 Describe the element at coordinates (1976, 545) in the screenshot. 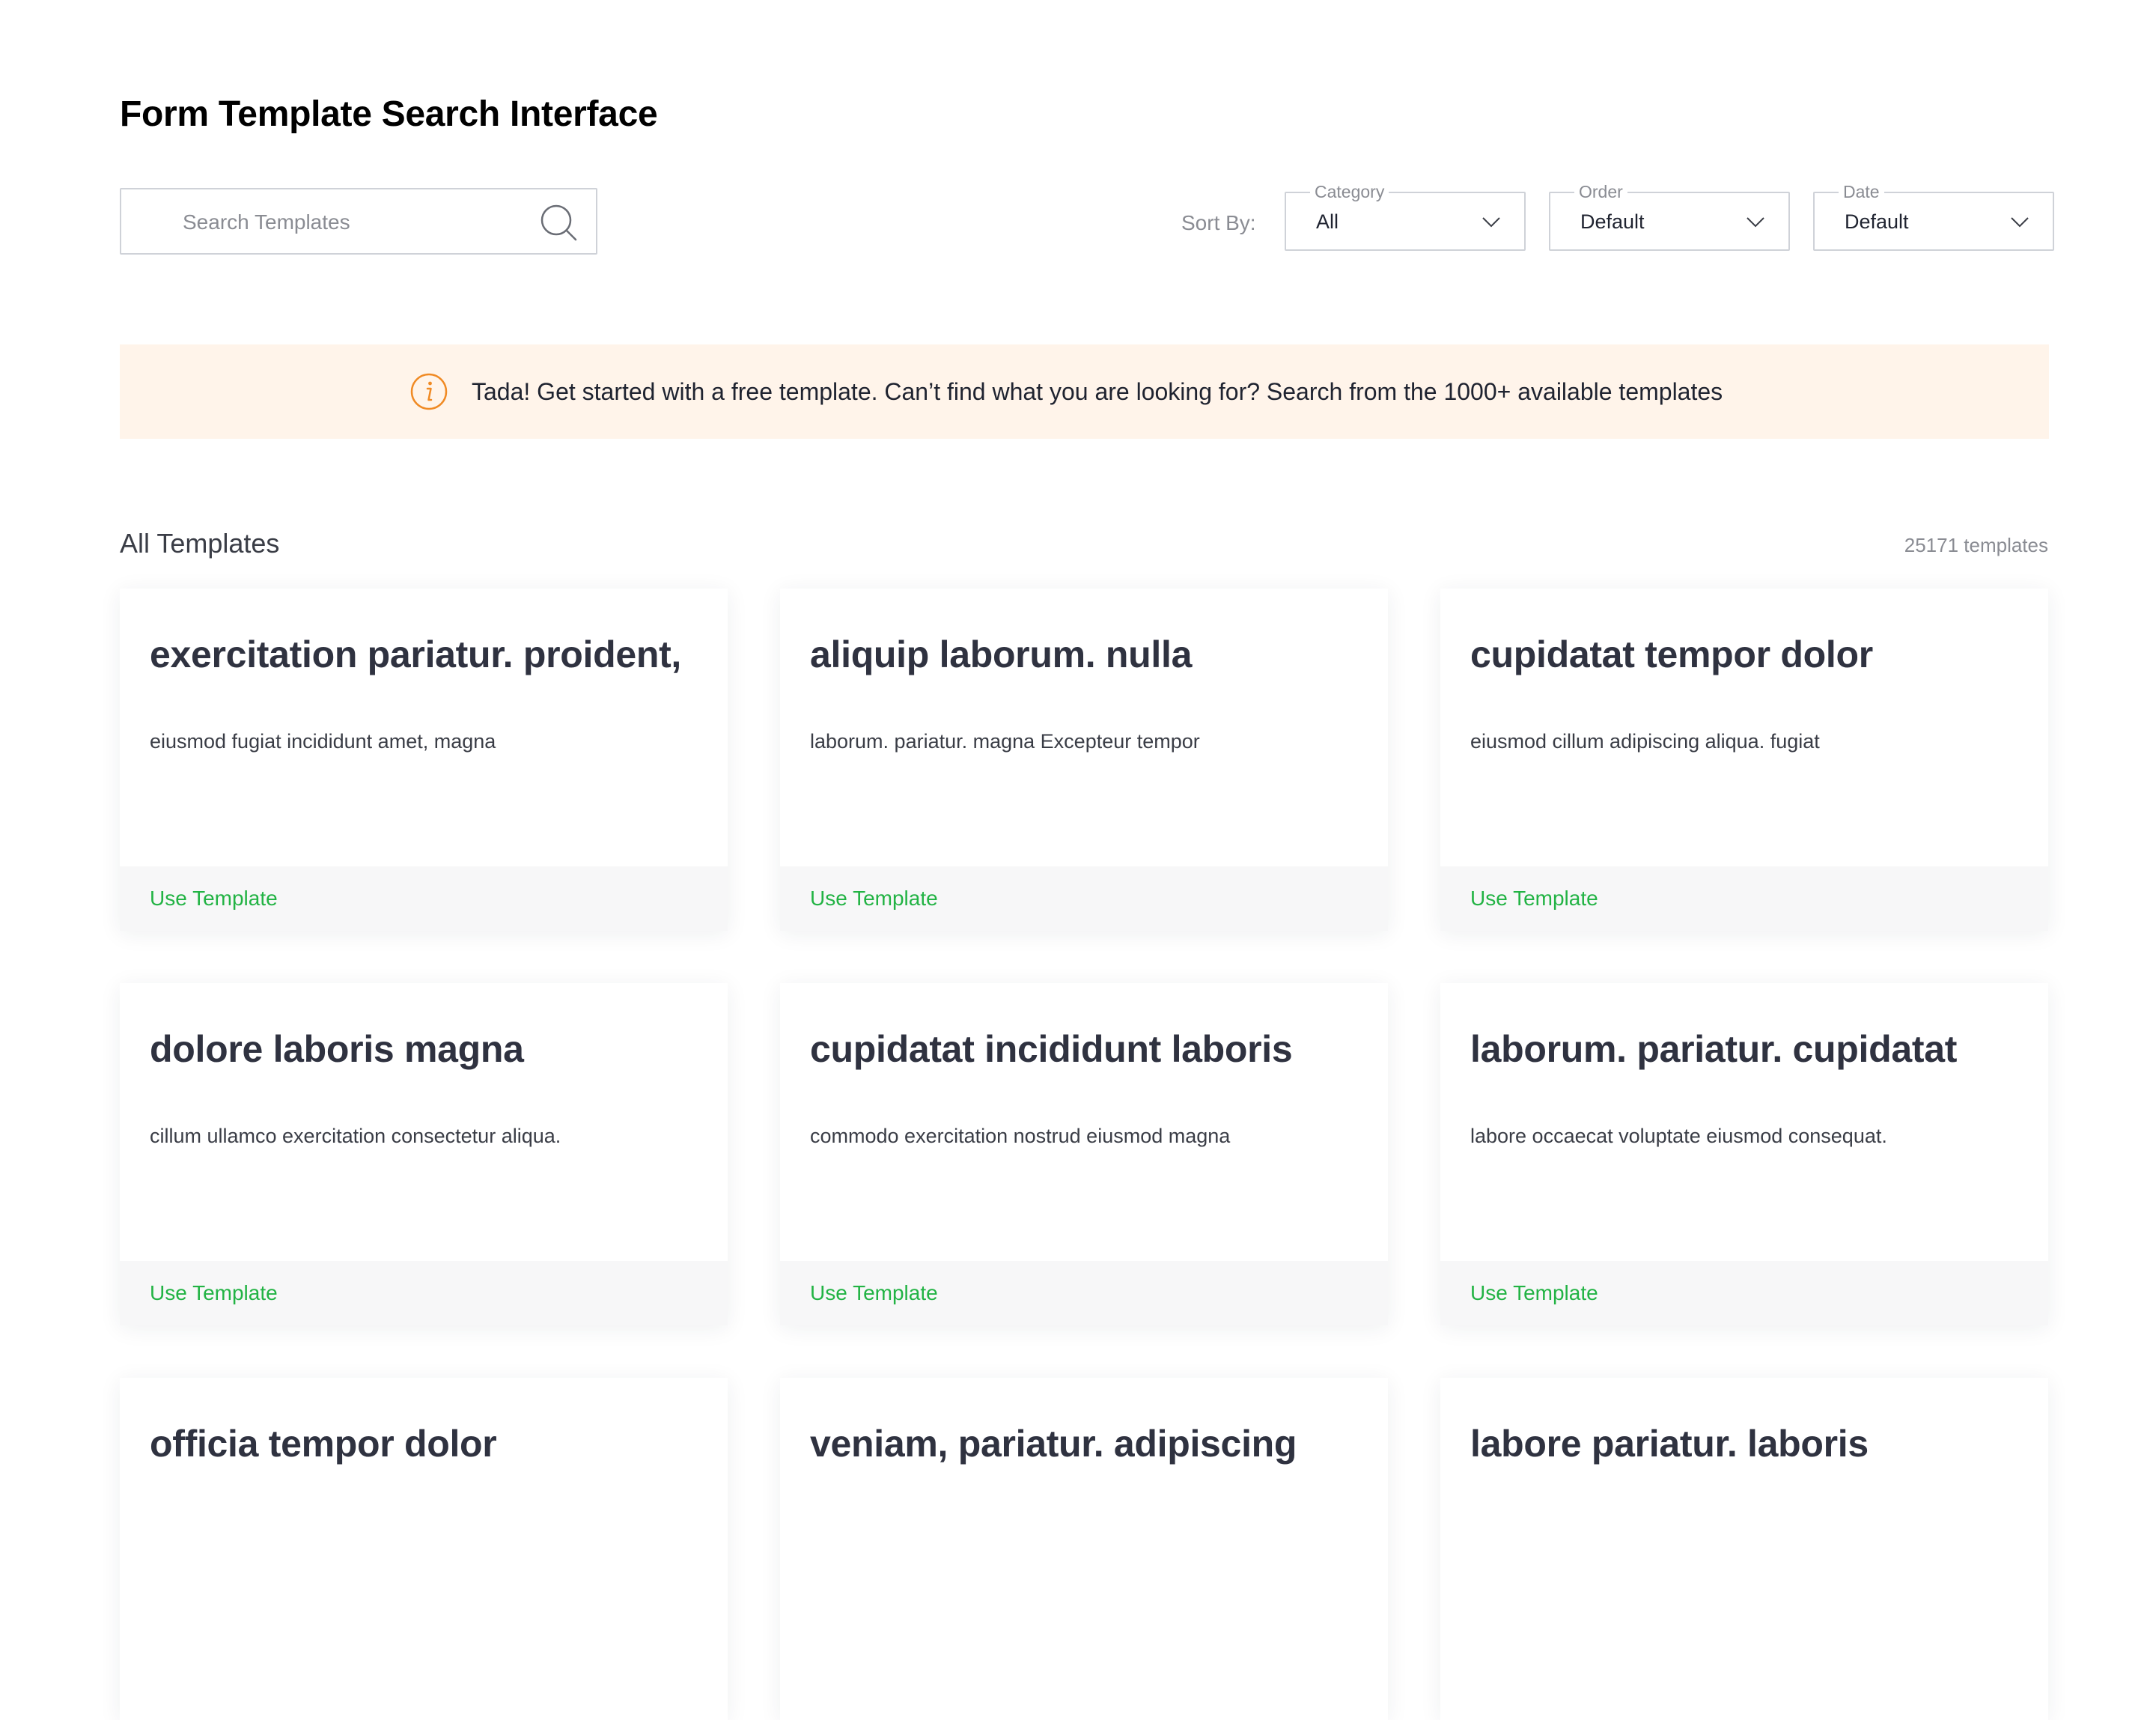

I see `template-count: 25171 templates` at that location.